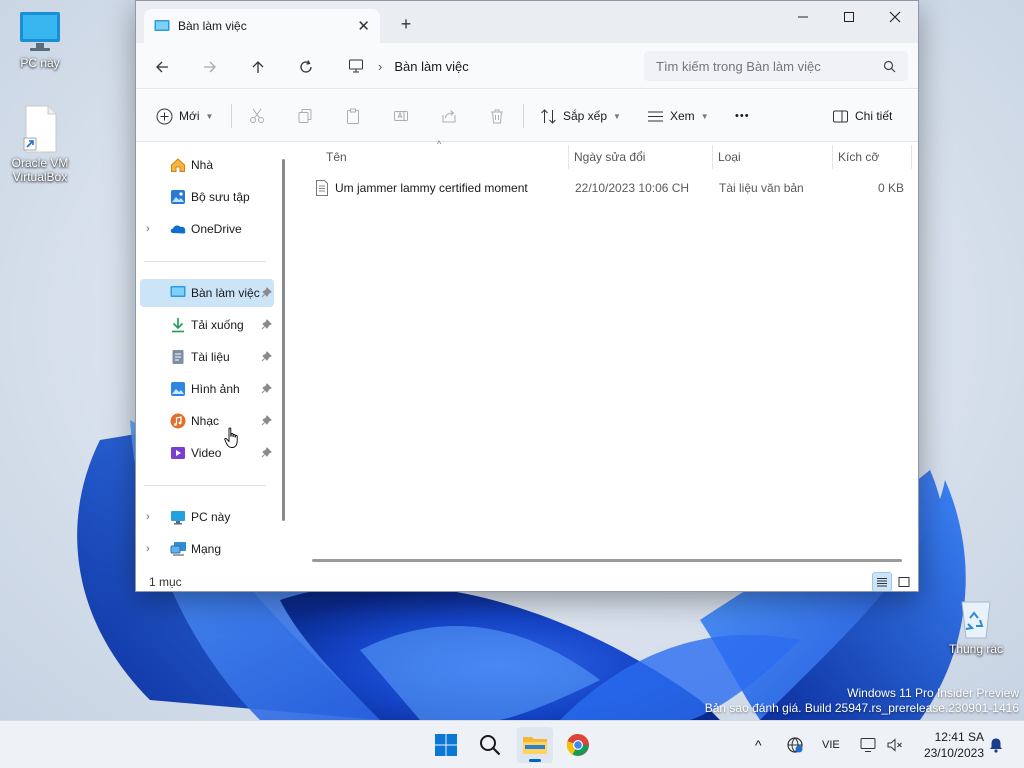 The width and height of the screenshot is (1024, 768). I want to click on nav-item-this-pc: › PC này, so click(207, 517).